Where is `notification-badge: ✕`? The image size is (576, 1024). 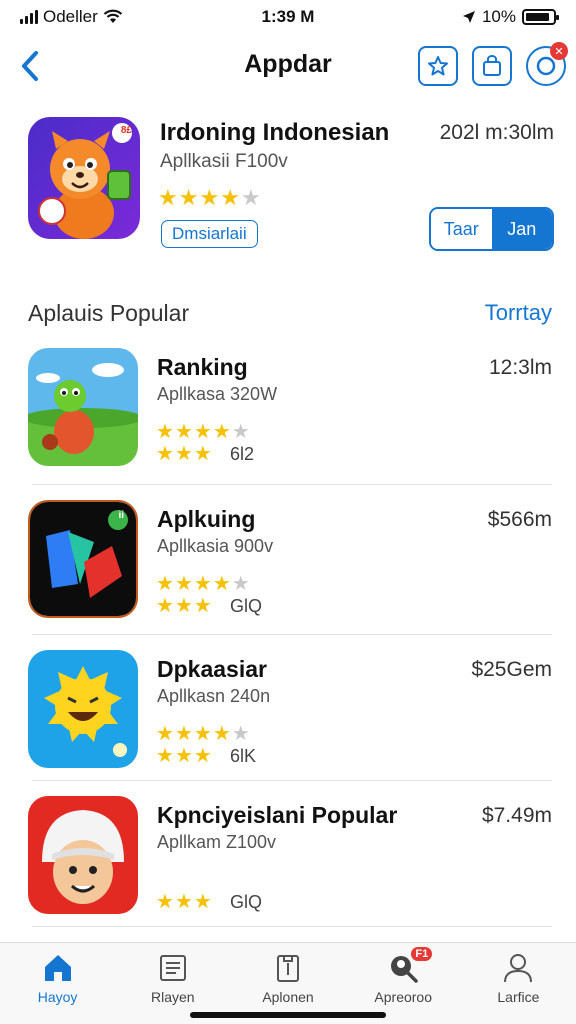
notification-badge: ✕ is located at coordinates (559, 51).